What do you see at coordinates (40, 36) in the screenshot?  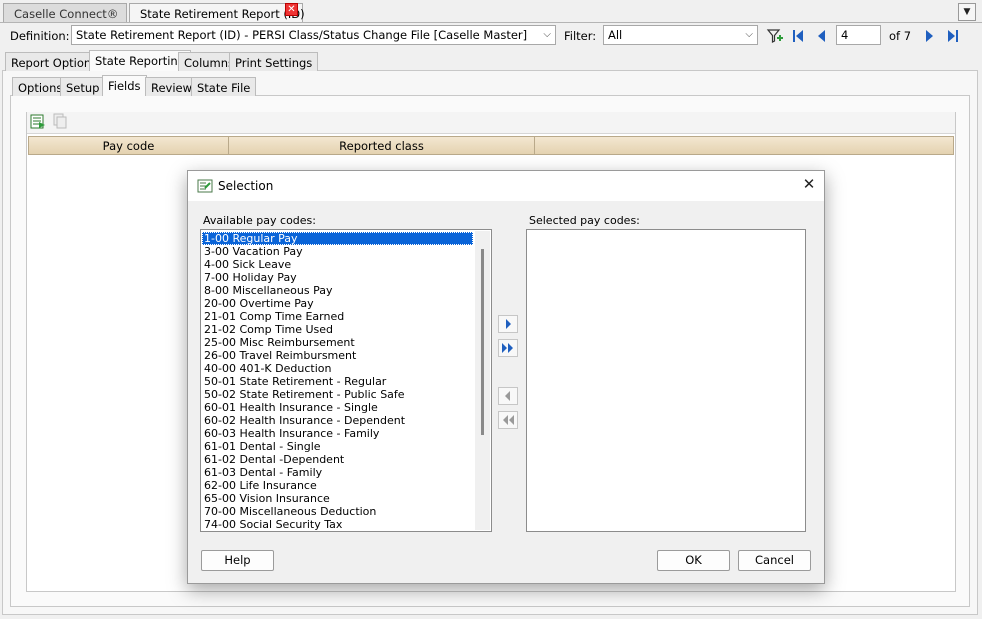 I see `definition-label: Definition:` at bounding box center [40, 36].